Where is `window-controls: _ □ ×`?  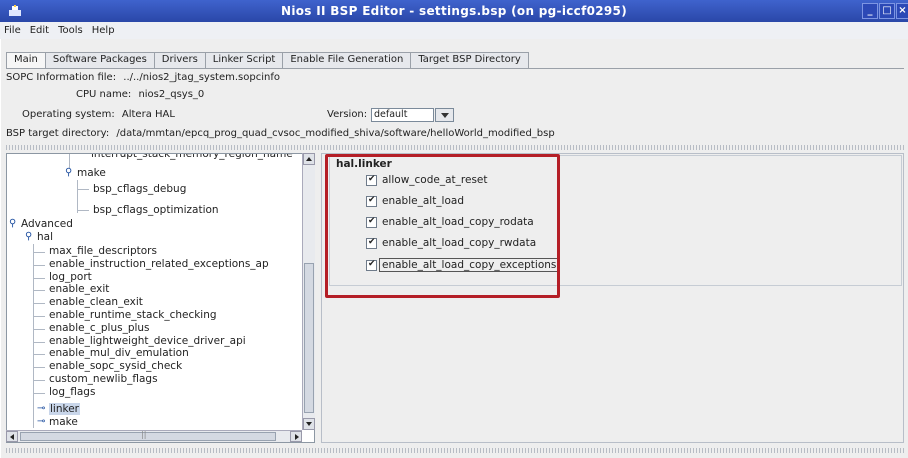 window-controls: _ □ × is located at coordinates (885, 11).